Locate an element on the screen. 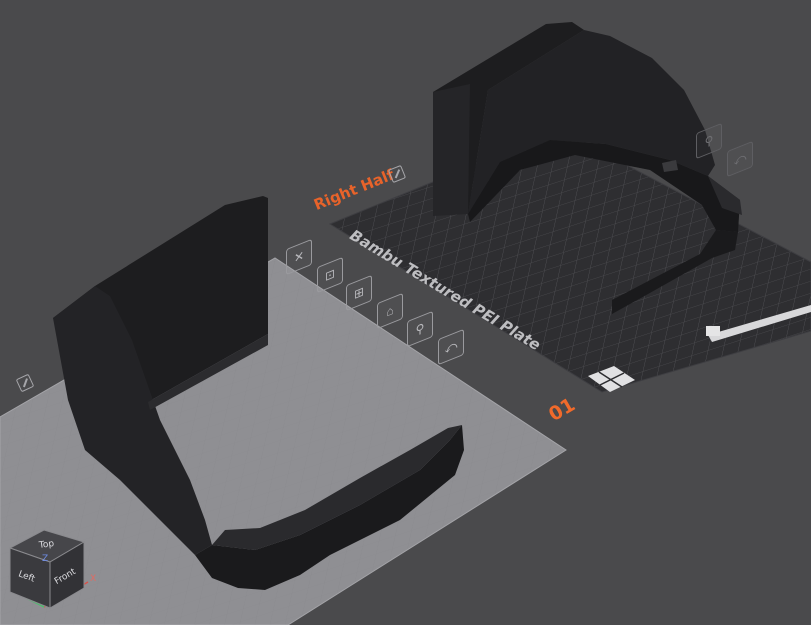 The height and width of the screenshot is (625, 811). plate-corner-marker is located at coordinates (713, 331).